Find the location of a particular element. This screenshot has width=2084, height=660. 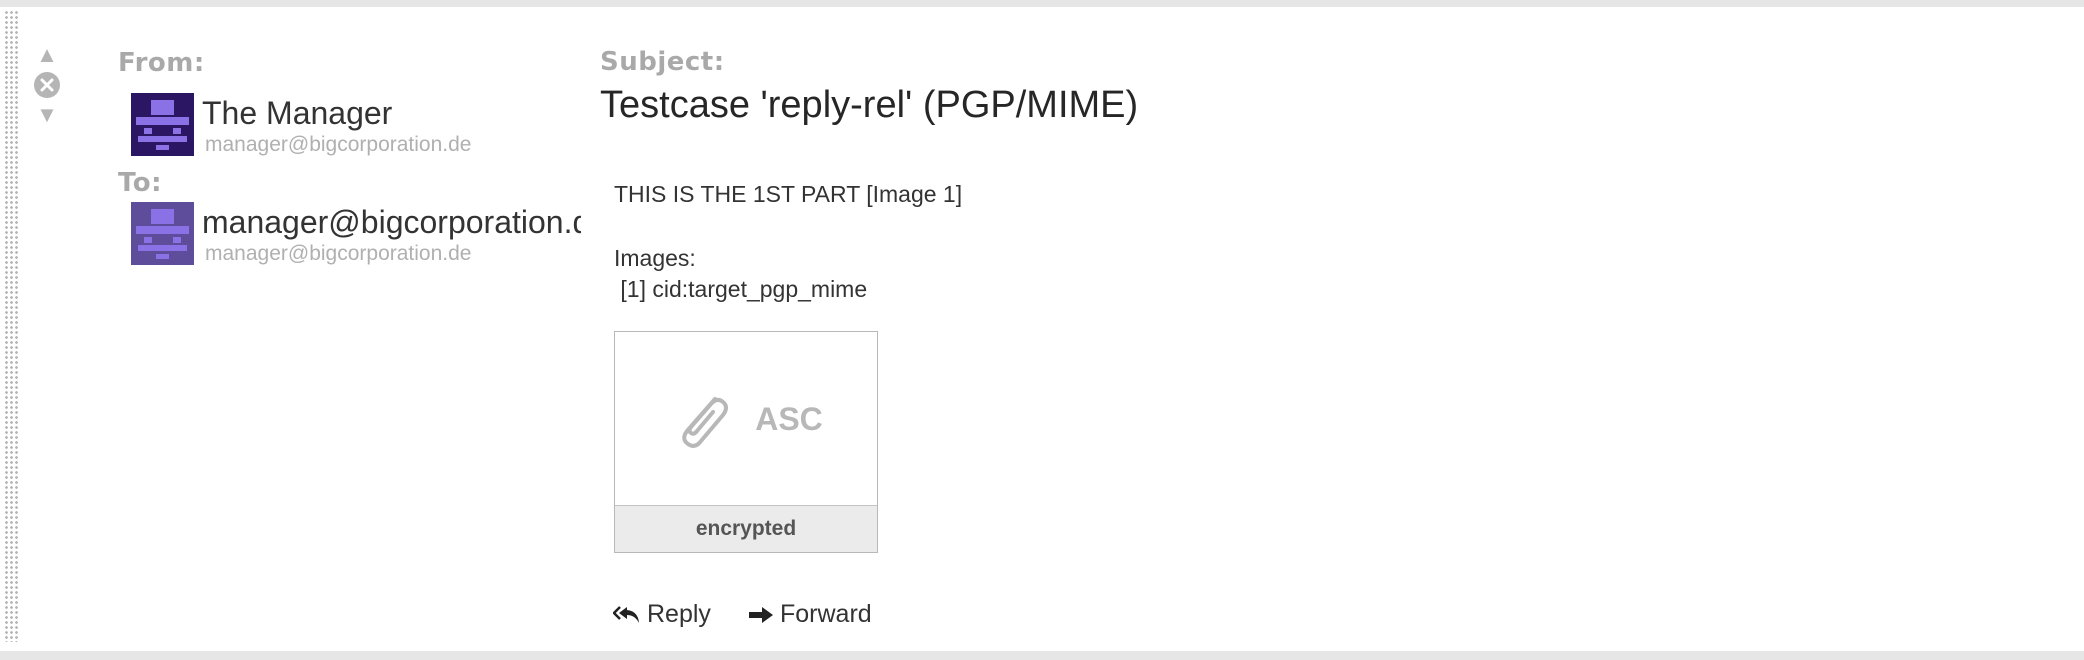

avatar-from is located at coordinates (162, 124).